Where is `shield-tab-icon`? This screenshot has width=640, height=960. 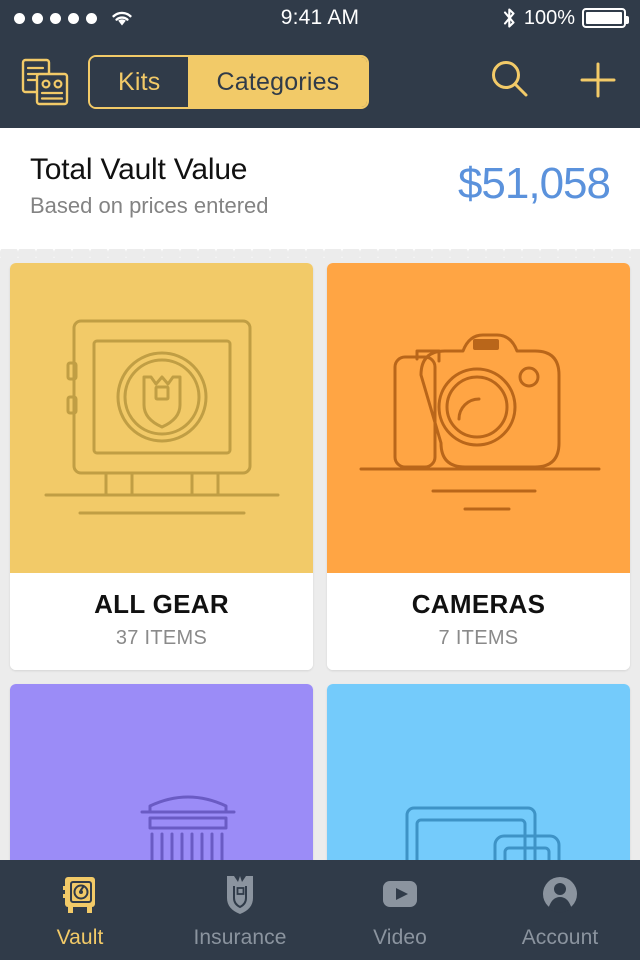 shield-tab-icon is located at coordinates (240, 894).